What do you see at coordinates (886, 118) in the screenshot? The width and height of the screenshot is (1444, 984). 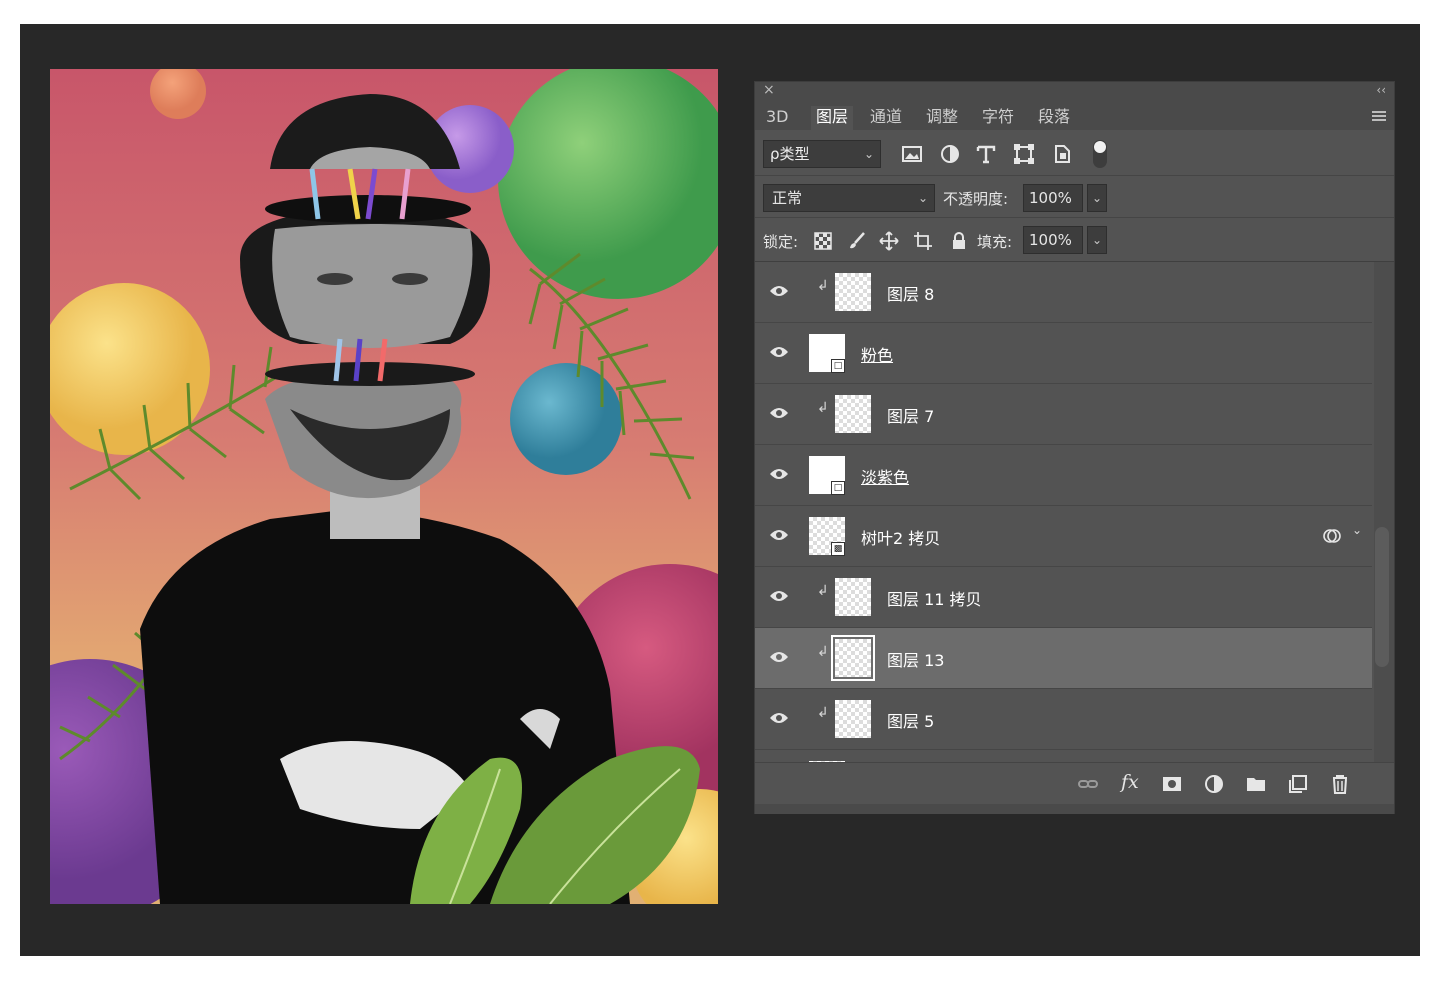 I see `tab-channels: 通道` at bounding box center [886, 118].